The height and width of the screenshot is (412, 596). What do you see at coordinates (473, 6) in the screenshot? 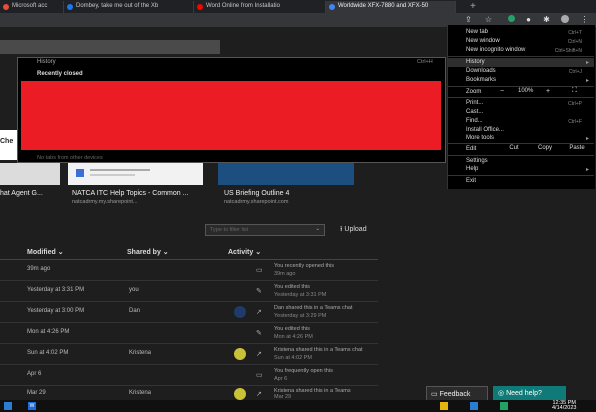
I see `new-tab-button: +` at bounding box center [473, 6].